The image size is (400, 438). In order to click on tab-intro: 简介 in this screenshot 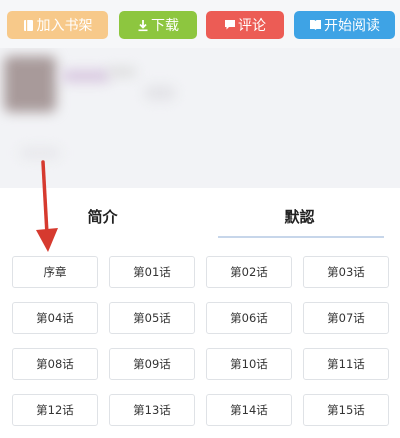, I will do `click(102, 216)`.